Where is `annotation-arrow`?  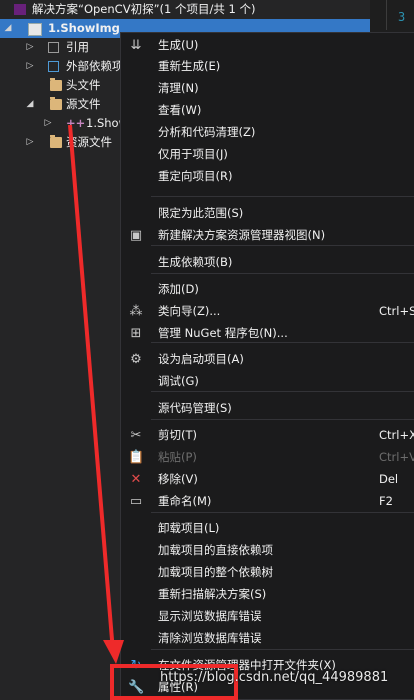
annotation-arrow is located at coordinates (96, 394).